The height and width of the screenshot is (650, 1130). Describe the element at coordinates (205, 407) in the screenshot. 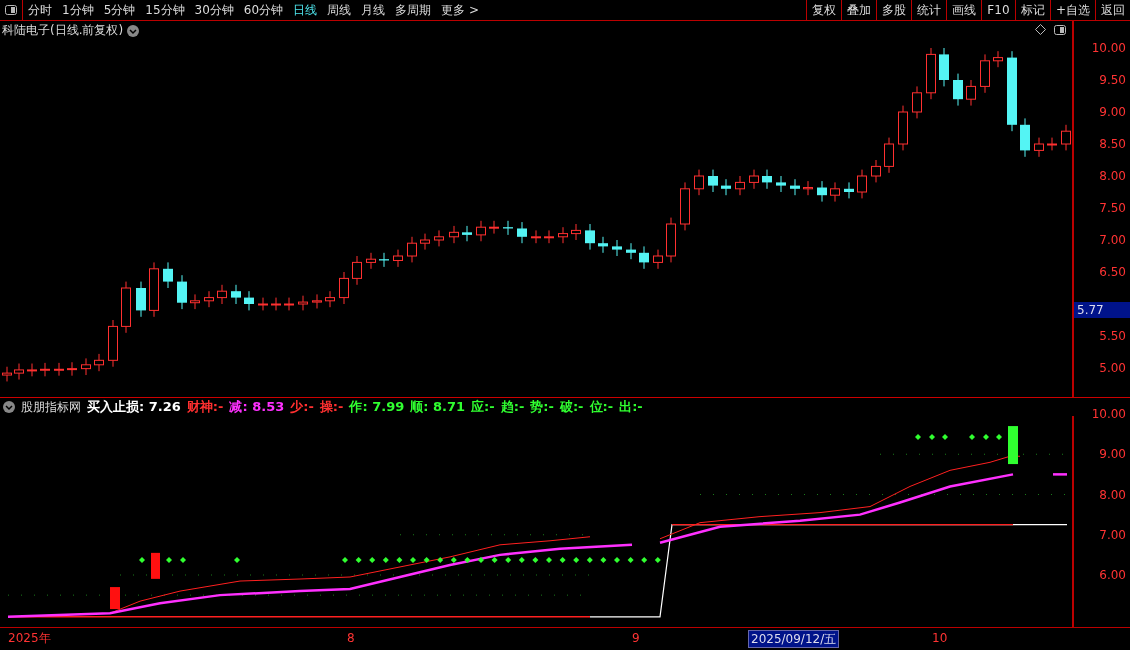

I see `indicator-value: 财神:-` at that location.